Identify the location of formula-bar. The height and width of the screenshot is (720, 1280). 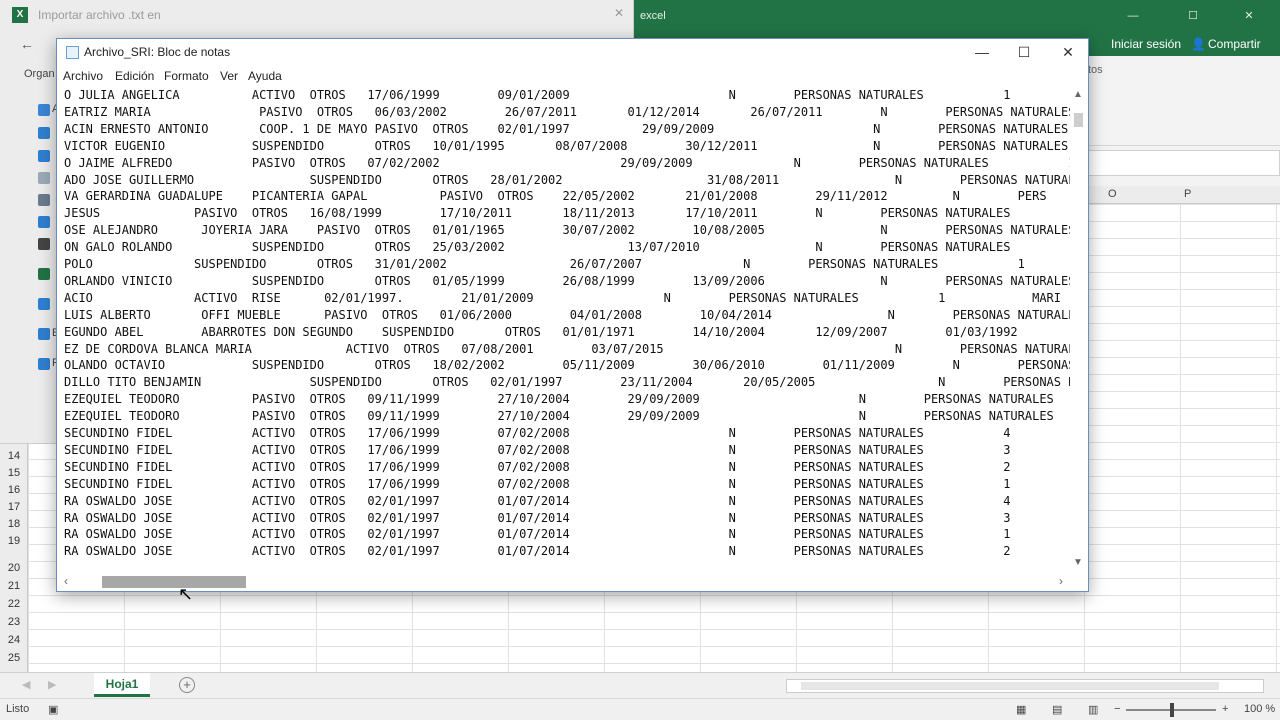
(1184, 163).